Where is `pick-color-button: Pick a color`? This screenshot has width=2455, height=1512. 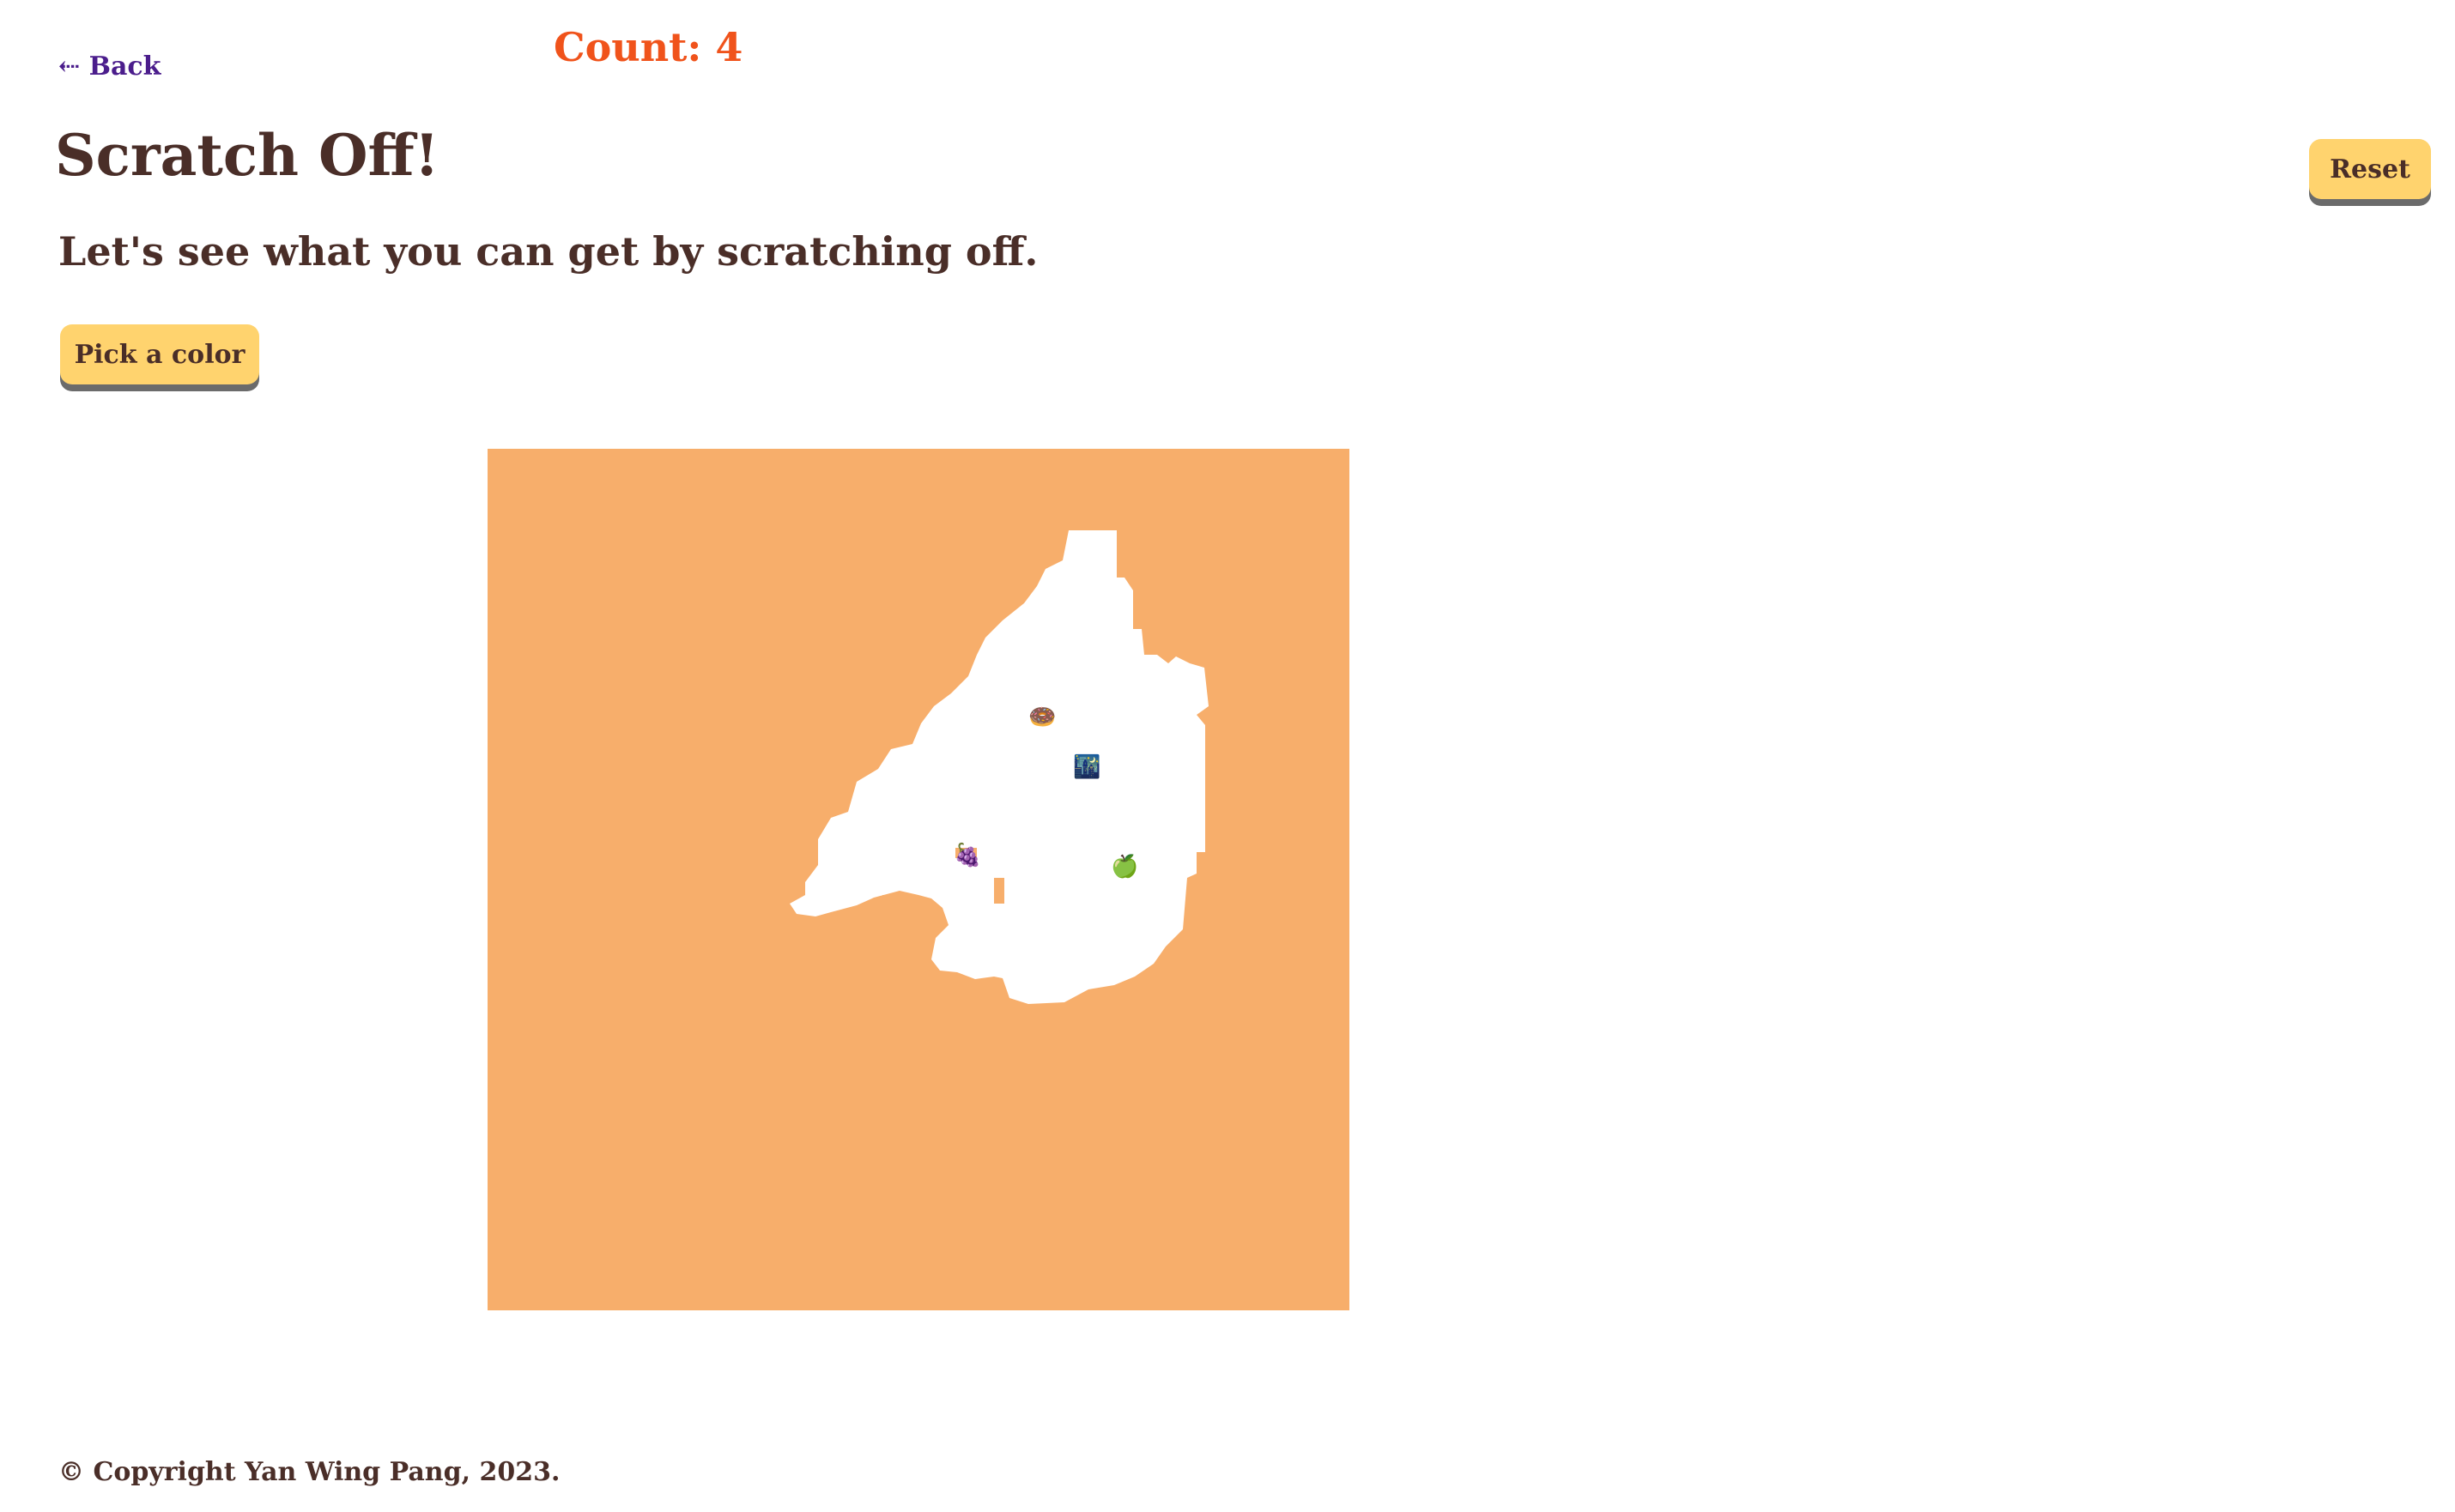 pick-color-button: Pick a color is located at coordinates (159, 354).